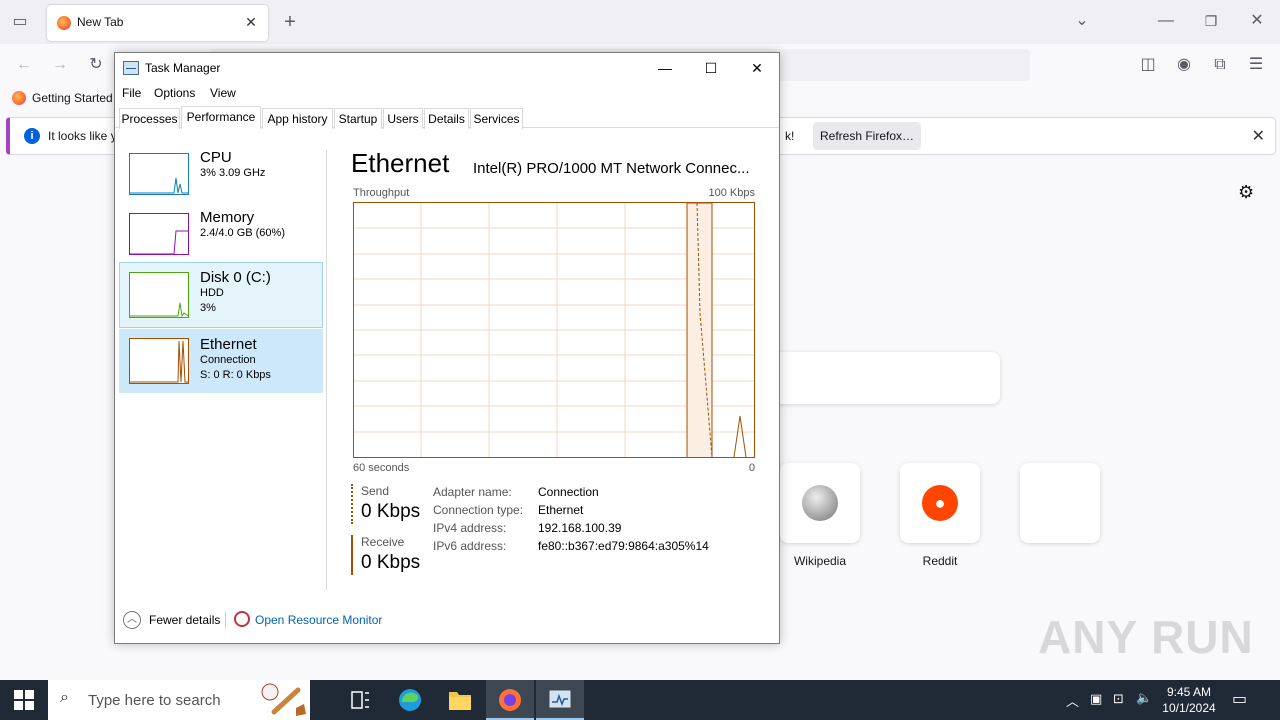  Describe the element at coordinates (510, 700) in the screenshot. I see `firefox-taskbar-icon` at that location.